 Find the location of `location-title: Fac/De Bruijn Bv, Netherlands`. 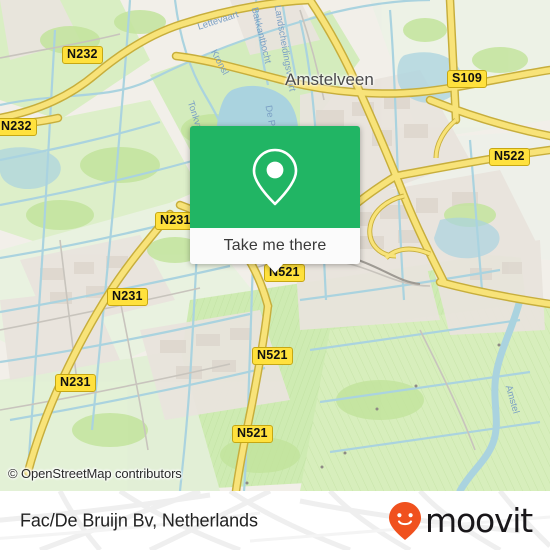

location-title: Fac/De Bruijn Bv, Netherlands is located at coordinates (139, 520).